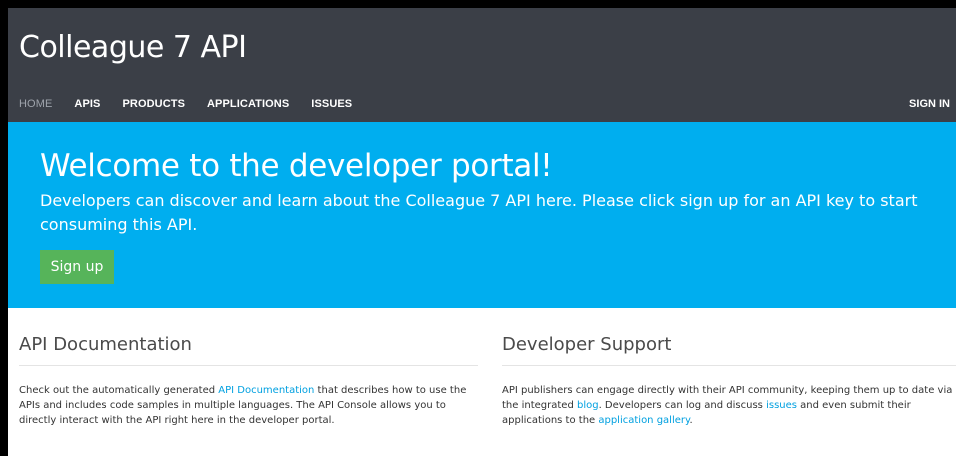 This screenshot has width=956, height=456. Describe the element at coordinates (296, 166) in the screenshot. I see `welcome-title: Welcome to the developer portal!` at that location.